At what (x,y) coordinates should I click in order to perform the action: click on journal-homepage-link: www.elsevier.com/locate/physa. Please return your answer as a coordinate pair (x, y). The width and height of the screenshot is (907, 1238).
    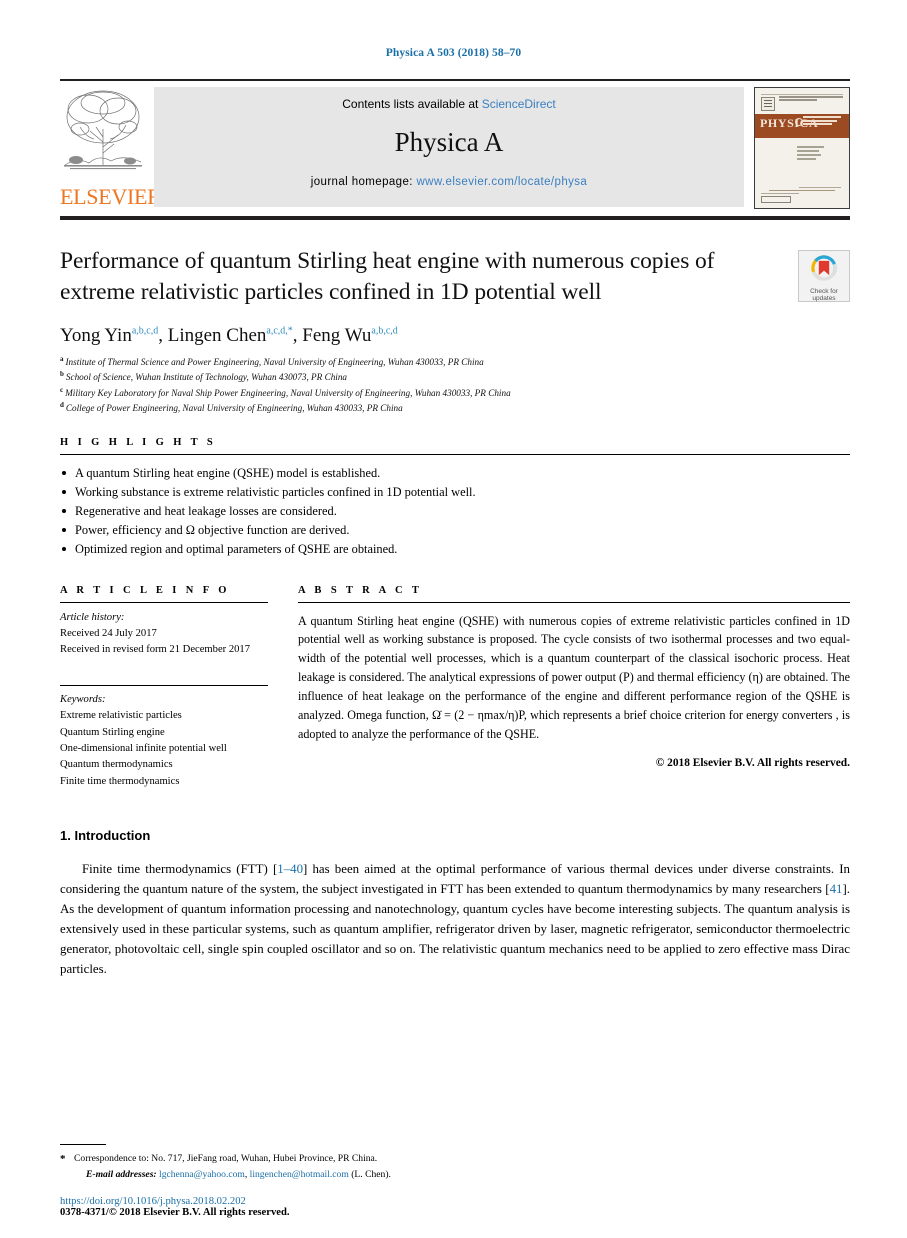
    Looking at the image, I should click on (501, 182).